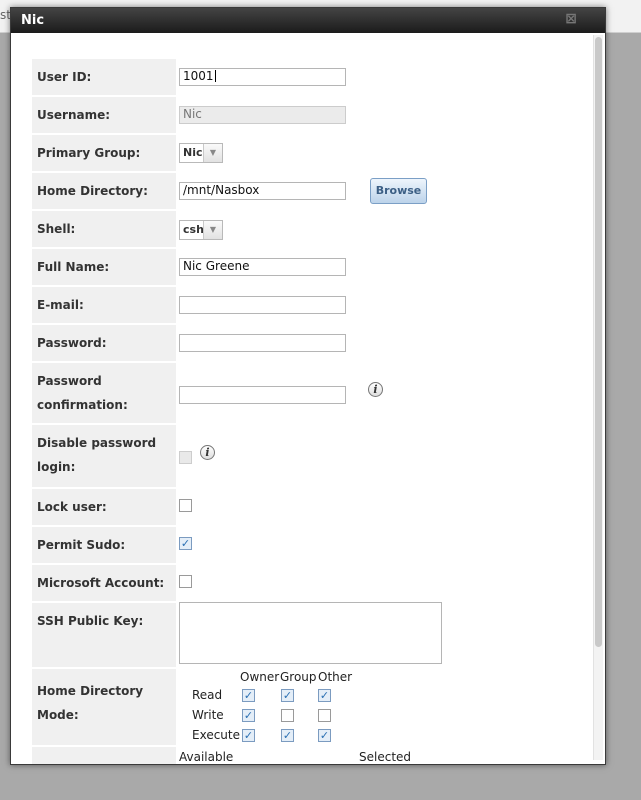 The height and width of the screenshot is (800, 641). What do you see at coordinates (262, 191) in the screenshot?
I see `home-directory-input: /mnt/Nasbox` at bounding box center [262, 191].